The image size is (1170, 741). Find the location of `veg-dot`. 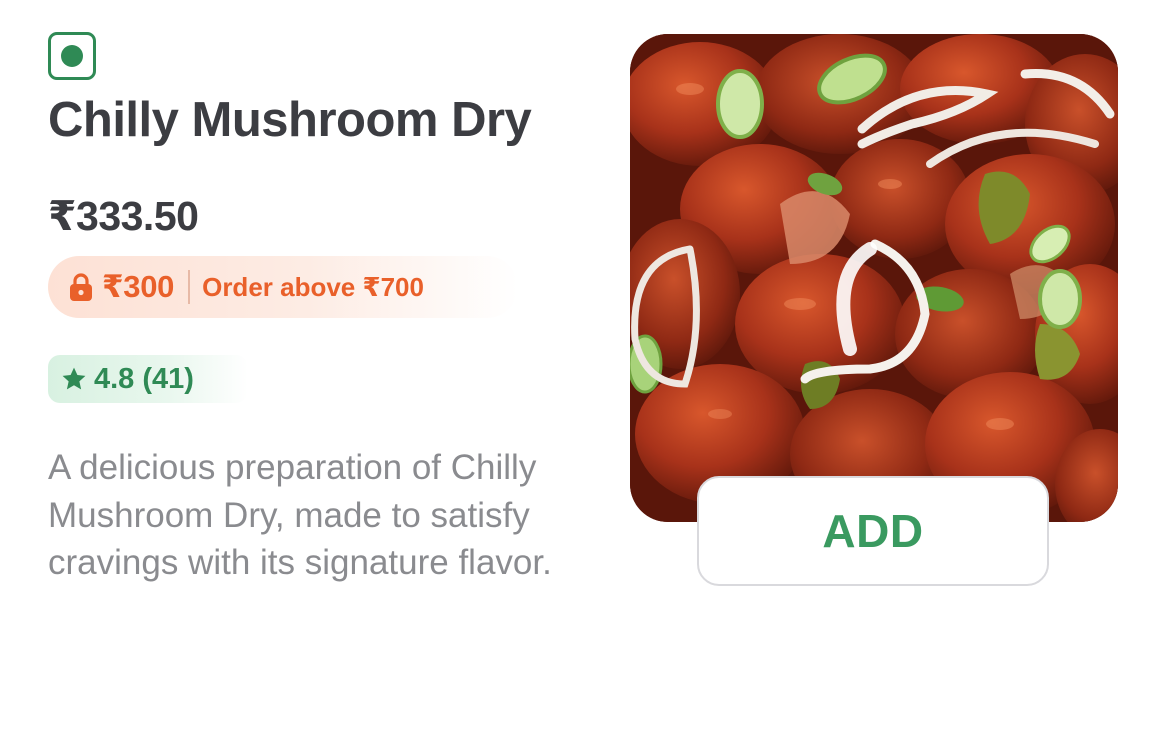

veg-dot is located at coordinates (72, 56).